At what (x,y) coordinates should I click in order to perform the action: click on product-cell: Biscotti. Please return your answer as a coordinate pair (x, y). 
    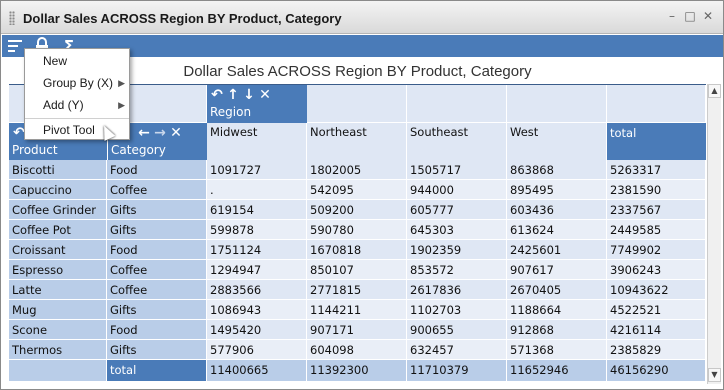
    Looking at the image, I should click on (58, 170).